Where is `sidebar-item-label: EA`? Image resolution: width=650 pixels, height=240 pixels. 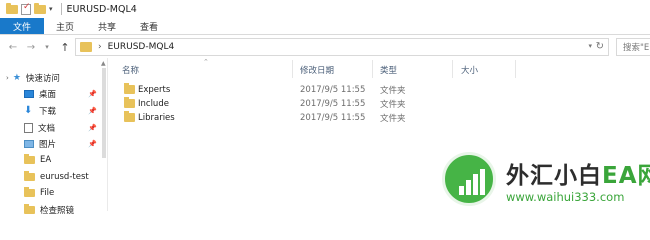 sidebar-item-label: EA is located at coordinates (46, 160).